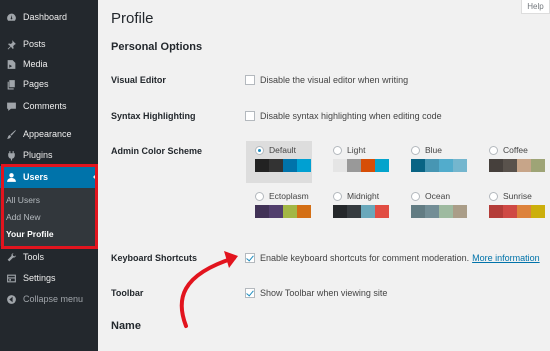 The height and width of the screenshot is (351, 550). I want to click on toolbar-checkbox, so click(250, 293).